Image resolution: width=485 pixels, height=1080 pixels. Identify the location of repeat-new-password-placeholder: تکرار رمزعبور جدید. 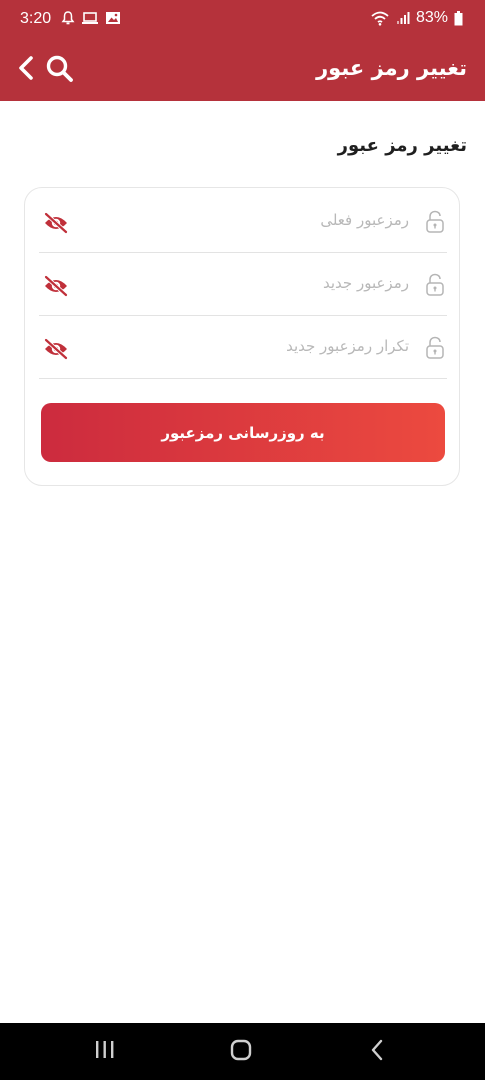
(347, 346).